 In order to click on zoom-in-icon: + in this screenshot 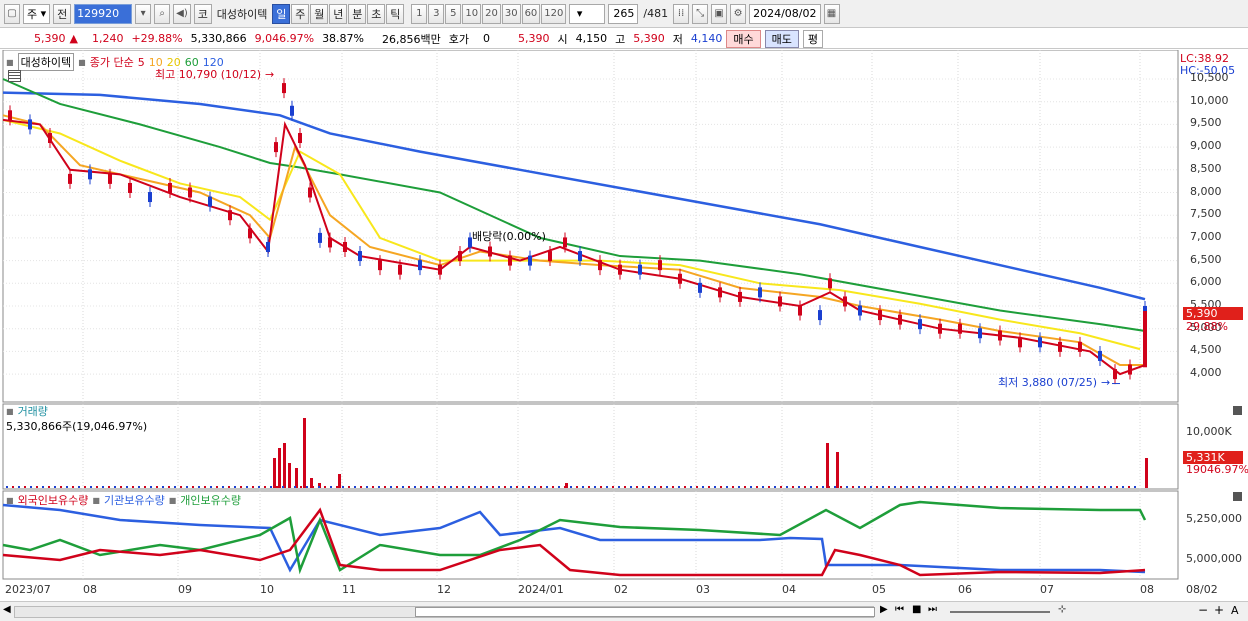, I will do `click(1219, 610)`.